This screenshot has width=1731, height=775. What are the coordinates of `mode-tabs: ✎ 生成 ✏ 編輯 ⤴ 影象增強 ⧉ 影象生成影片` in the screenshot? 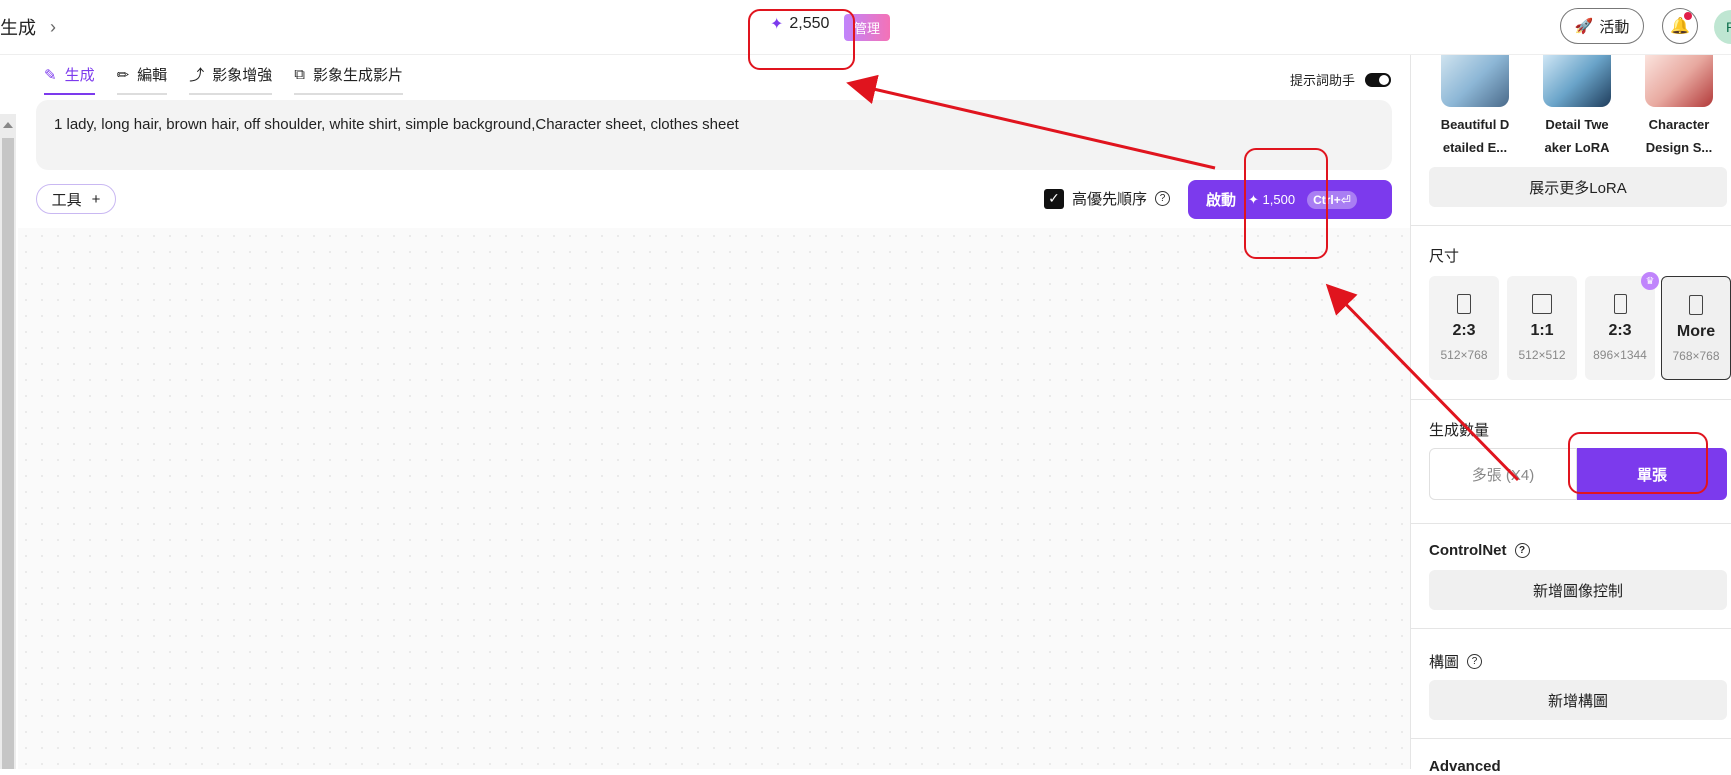 It's located at (223, 79).